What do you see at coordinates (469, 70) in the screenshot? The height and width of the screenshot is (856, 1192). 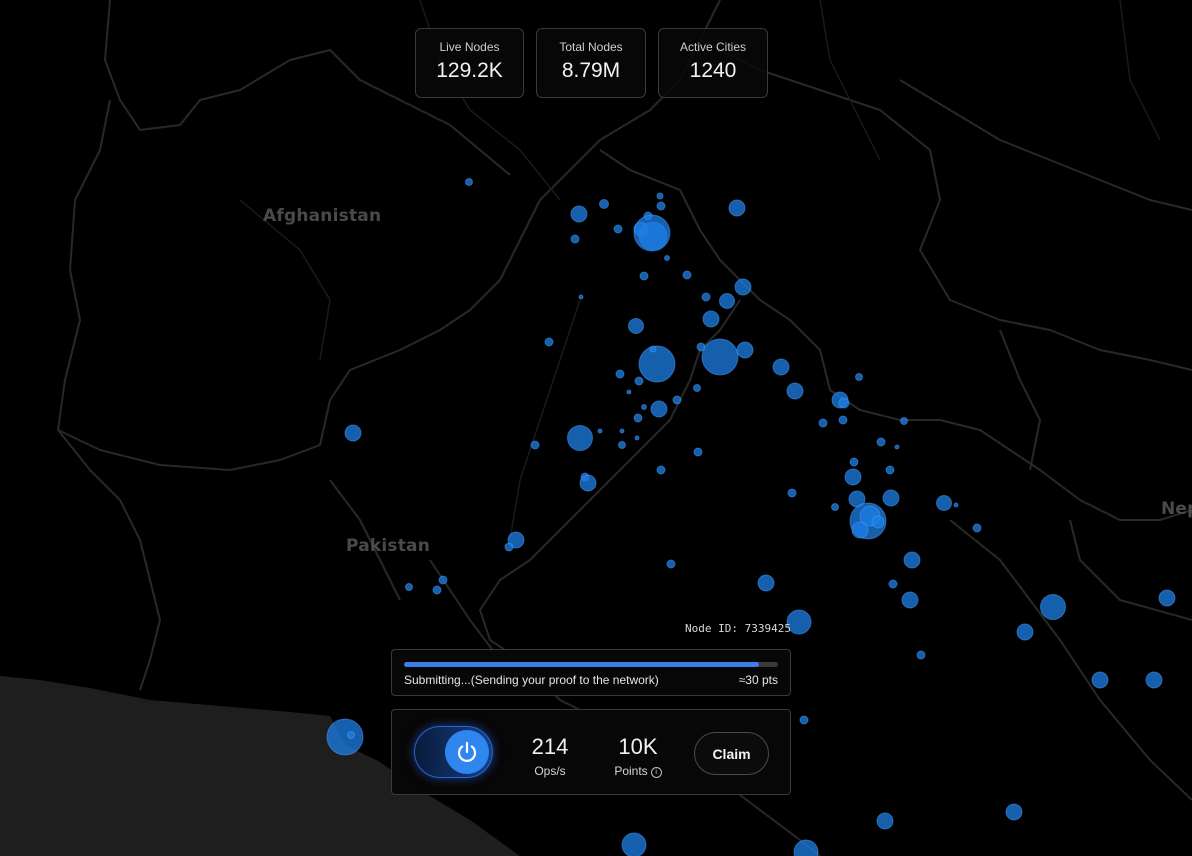 I see `stat-value: 129.2K` at bounding box center [469, 70].